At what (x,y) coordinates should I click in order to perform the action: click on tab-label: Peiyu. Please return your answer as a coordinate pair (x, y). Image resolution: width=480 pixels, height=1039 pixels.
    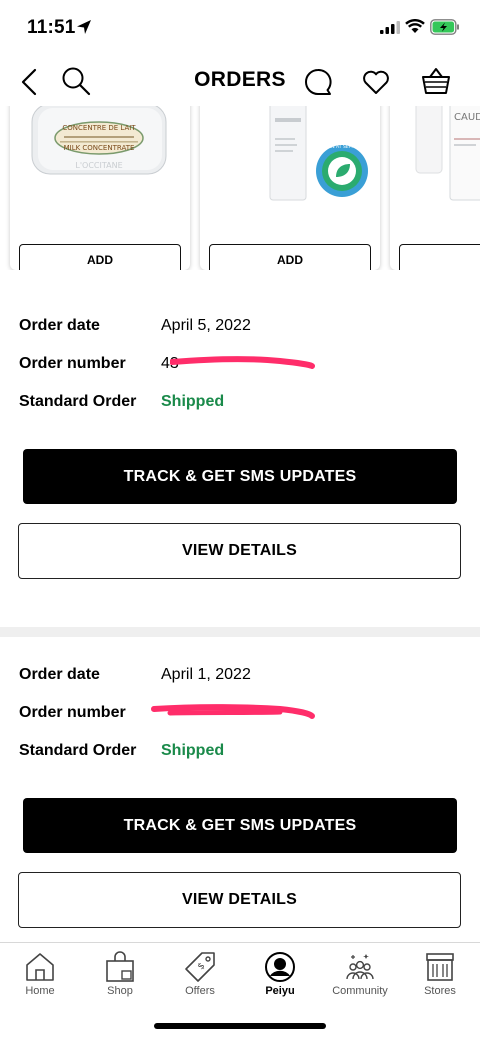
    Looking at the image, I should click on (280, 991).